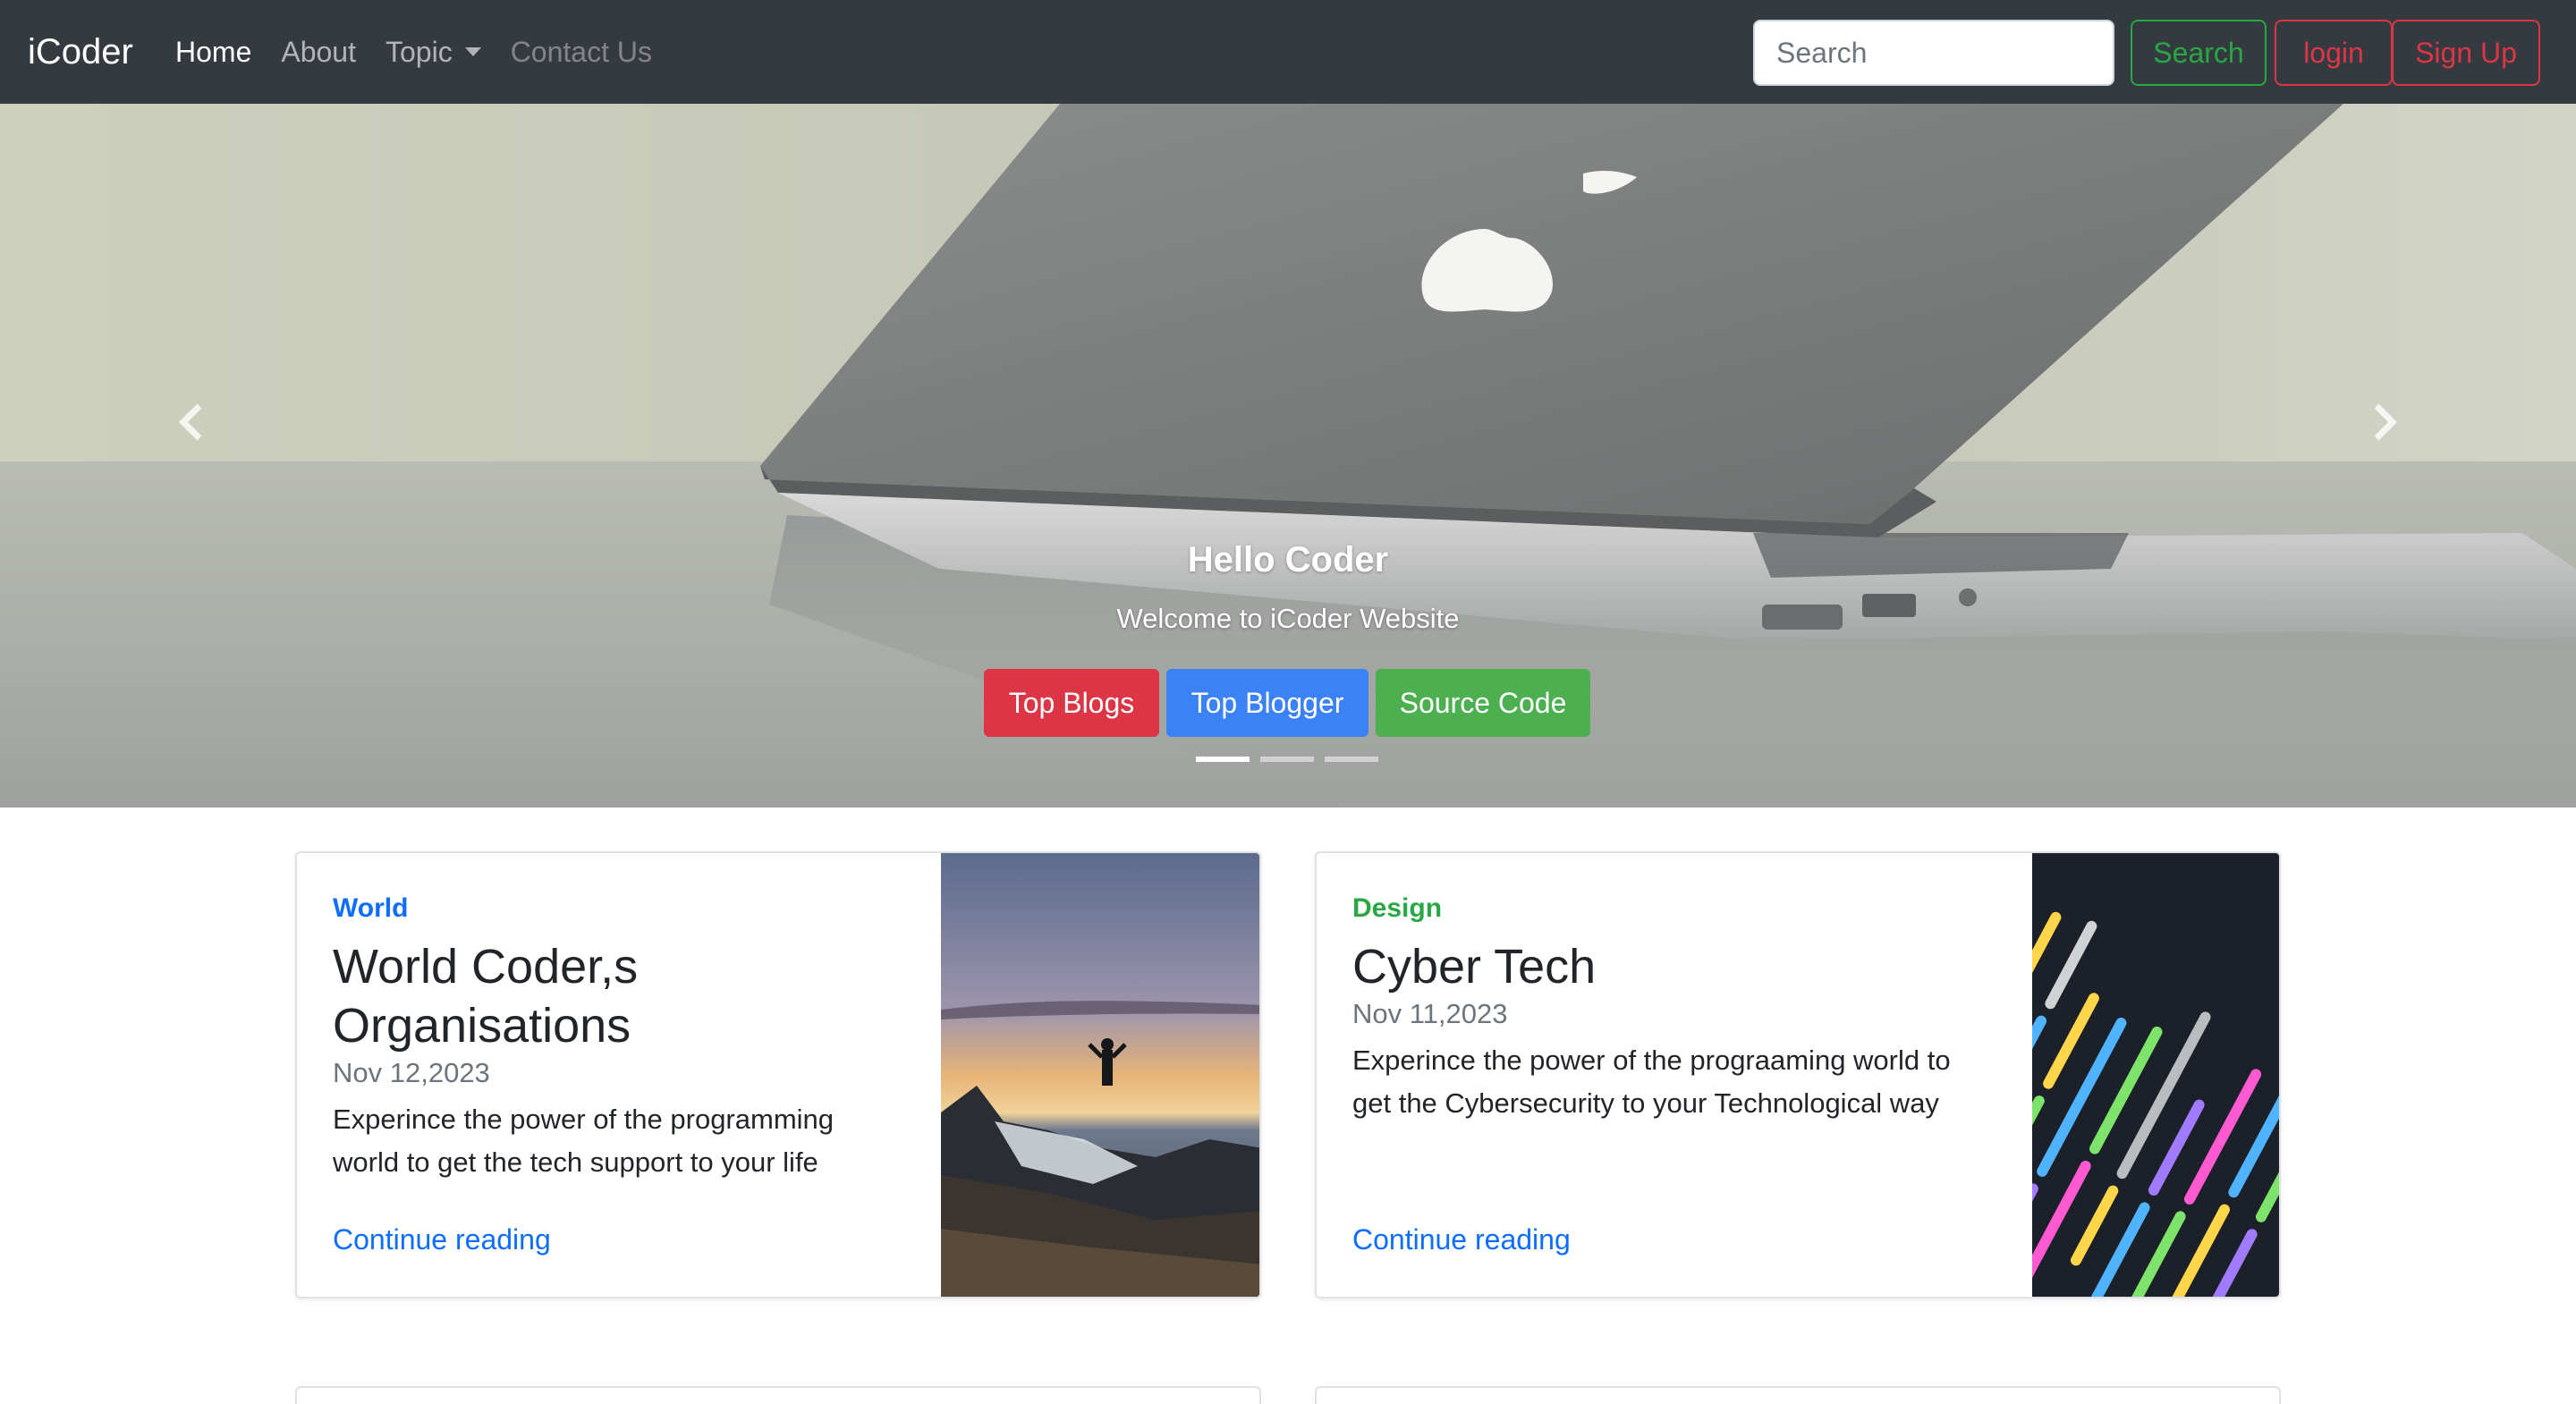  Describe the element at coordinates (2199, 53) in the screenshot. I see `search-button: Search` at that location.